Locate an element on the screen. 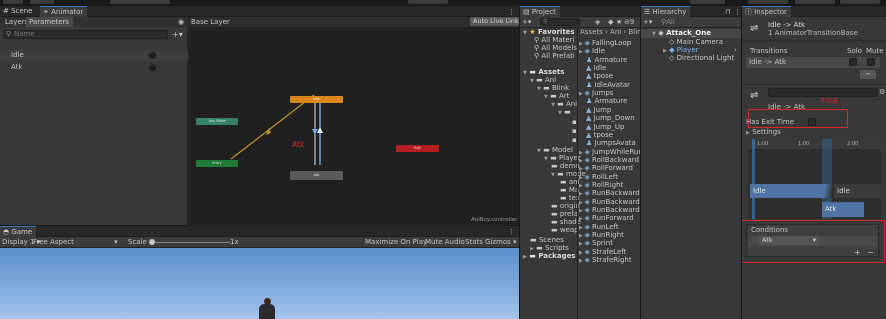  remove-transition-button: − is located at coordinates (868, 74).